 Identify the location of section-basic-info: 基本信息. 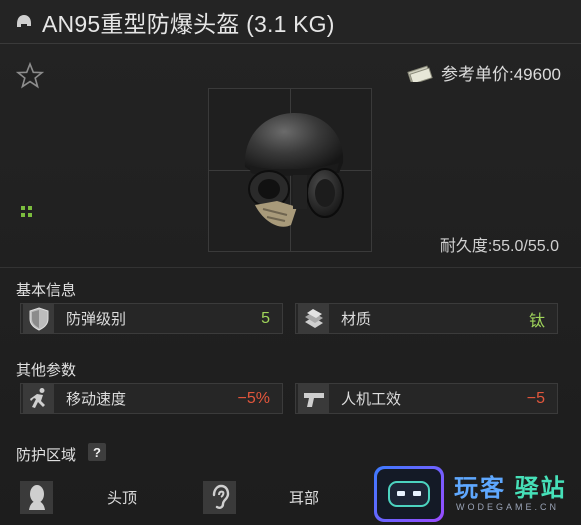
(46, 290).